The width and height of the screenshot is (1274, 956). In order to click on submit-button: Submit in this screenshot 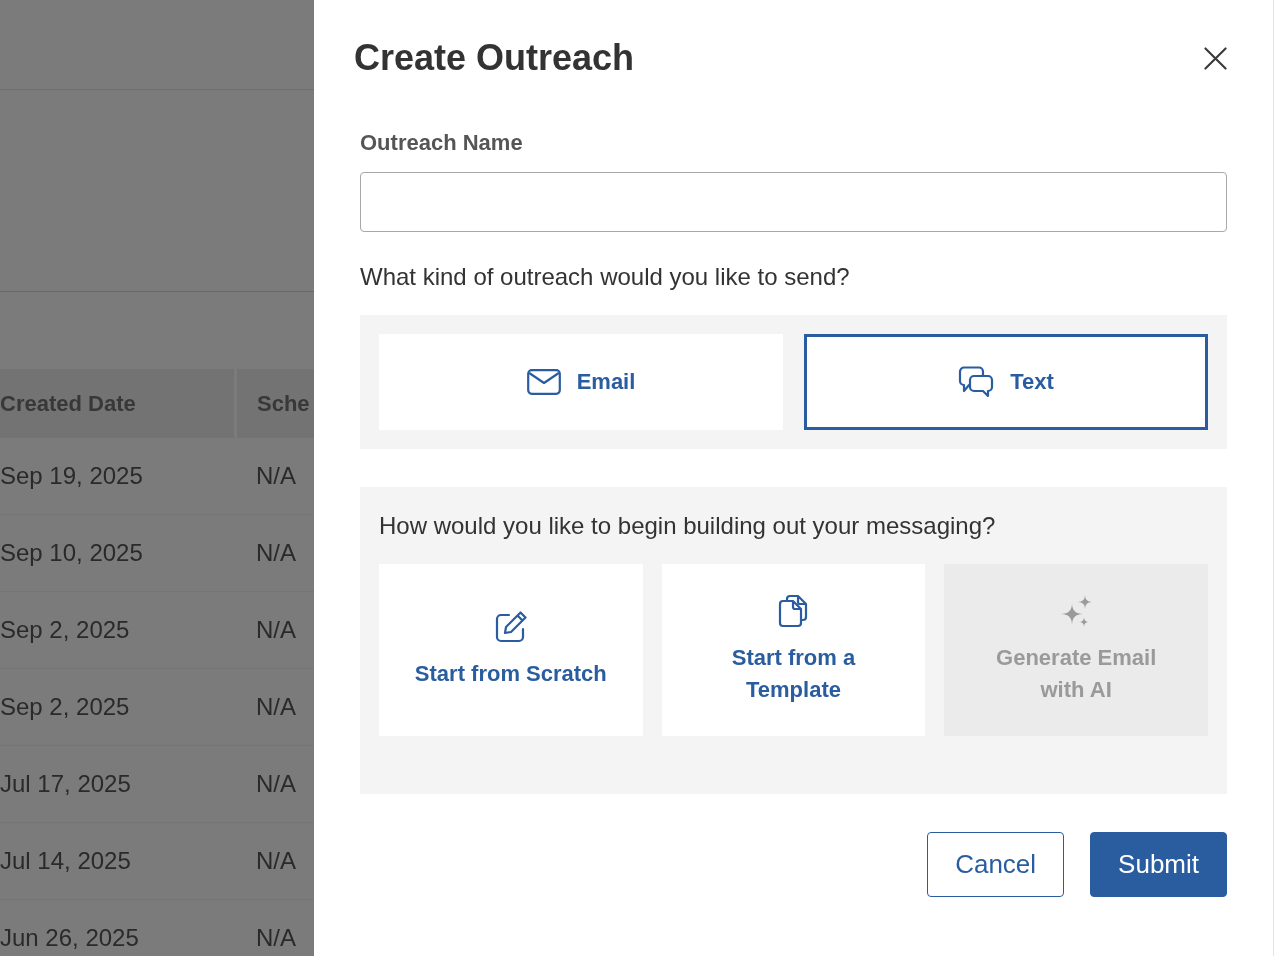, I will do `click(1158, 864)`.